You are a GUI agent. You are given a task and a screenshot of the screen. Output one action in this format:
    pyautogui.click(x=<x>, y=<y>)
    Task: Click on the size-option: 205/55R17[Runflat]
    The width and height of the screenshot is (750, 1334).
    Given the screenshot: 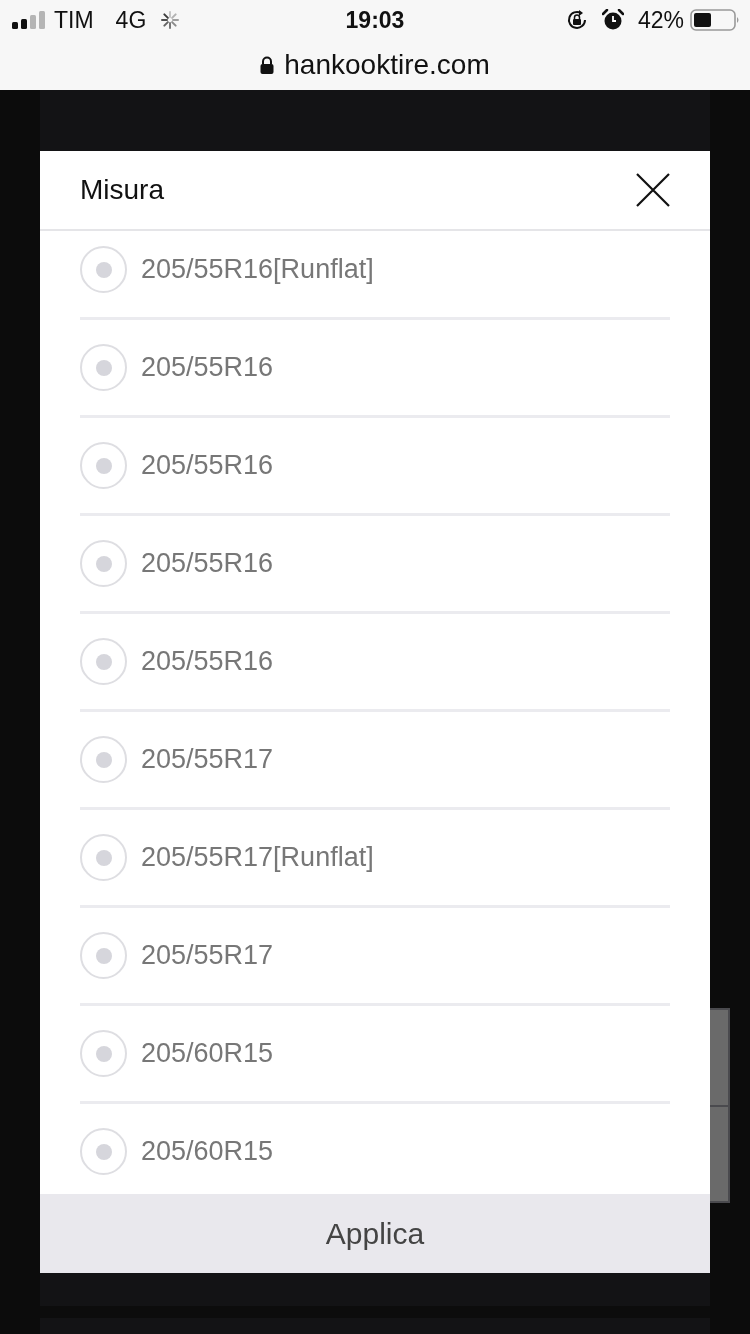 What is the action you would take?
    pyautogui.click(x=375, y=859)
    